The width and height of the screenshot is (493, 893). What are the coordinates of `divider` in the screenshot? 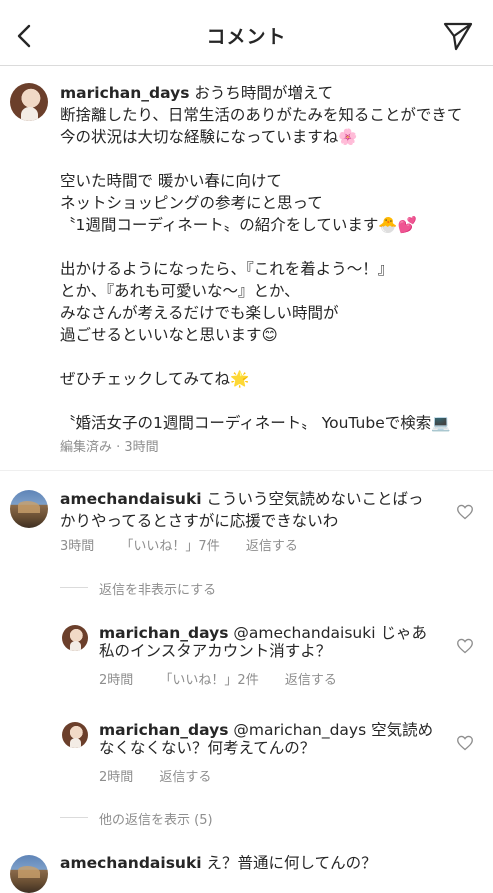 It's located at (246, 470).